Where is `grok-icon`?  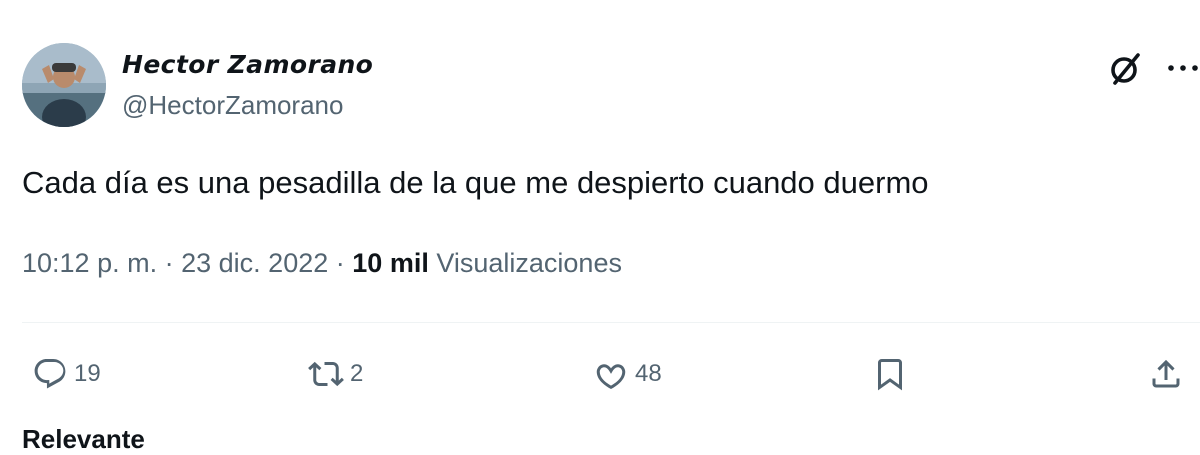 grok-icon is located at coordinates (1125, 69).